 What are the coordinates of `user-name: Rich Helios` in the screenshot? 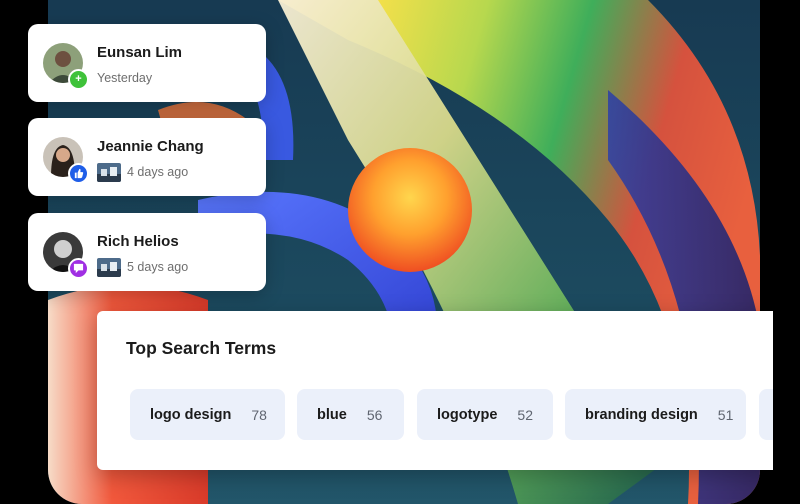 It's located at (138, 241).